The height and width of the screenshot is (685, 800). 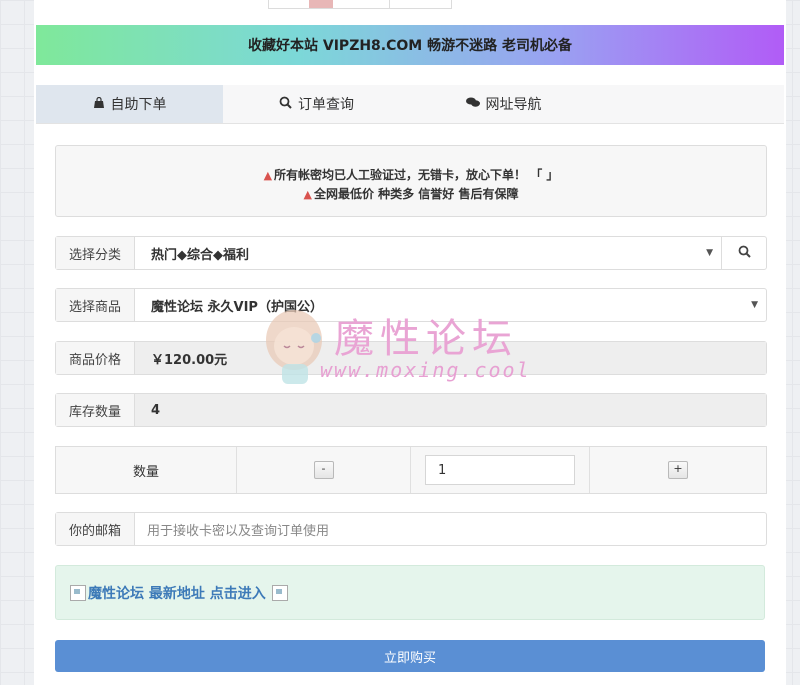 I want to click on email-field: 用于接收卡密以及查询订单使用, so click(x=450, y=529).